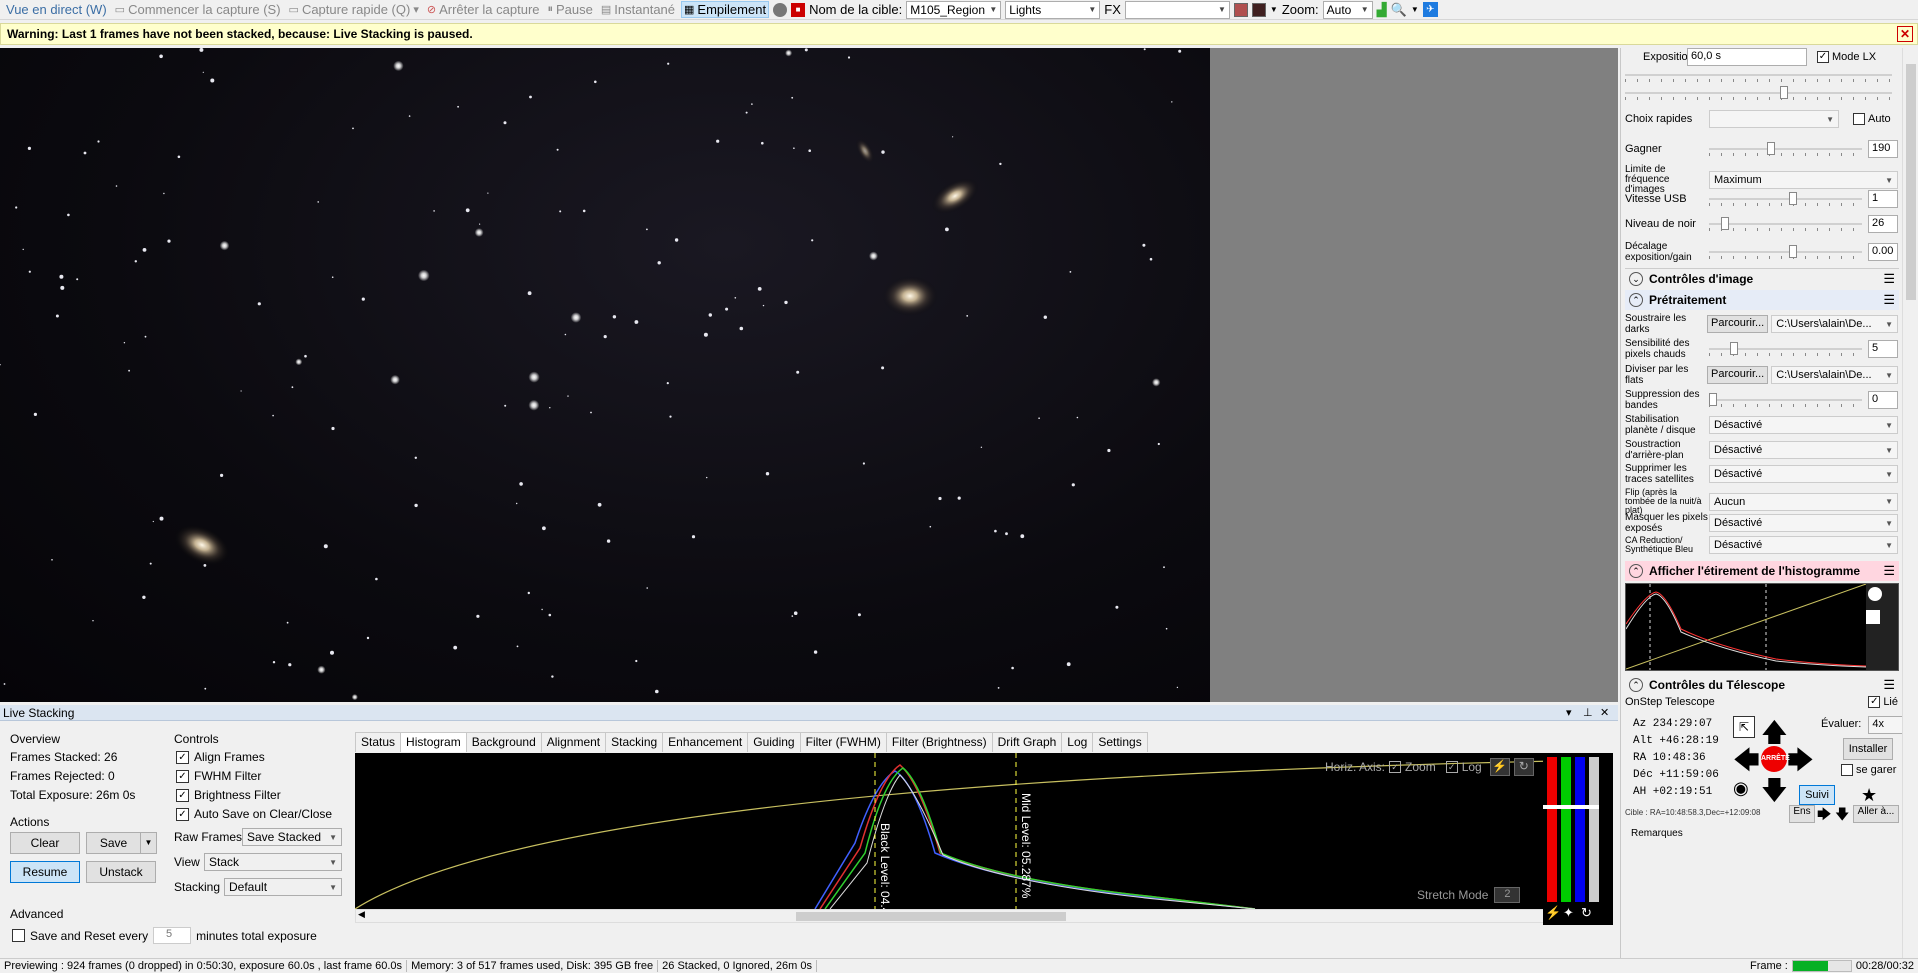 This screenshot has height=973, width=1918. What do you see at coordinates (1847, 770) in the screenshot?
I see `park-checkbox` at bounding box center [1847, 770].